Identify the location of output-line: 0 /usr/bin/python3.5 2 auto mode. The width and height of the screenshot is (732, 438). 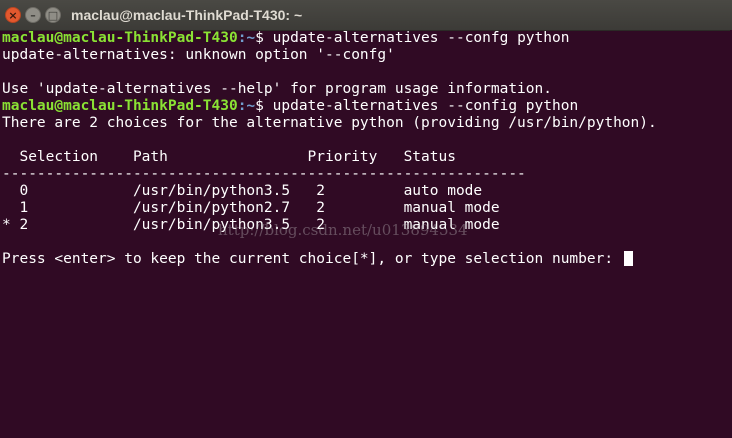
(367, 191).